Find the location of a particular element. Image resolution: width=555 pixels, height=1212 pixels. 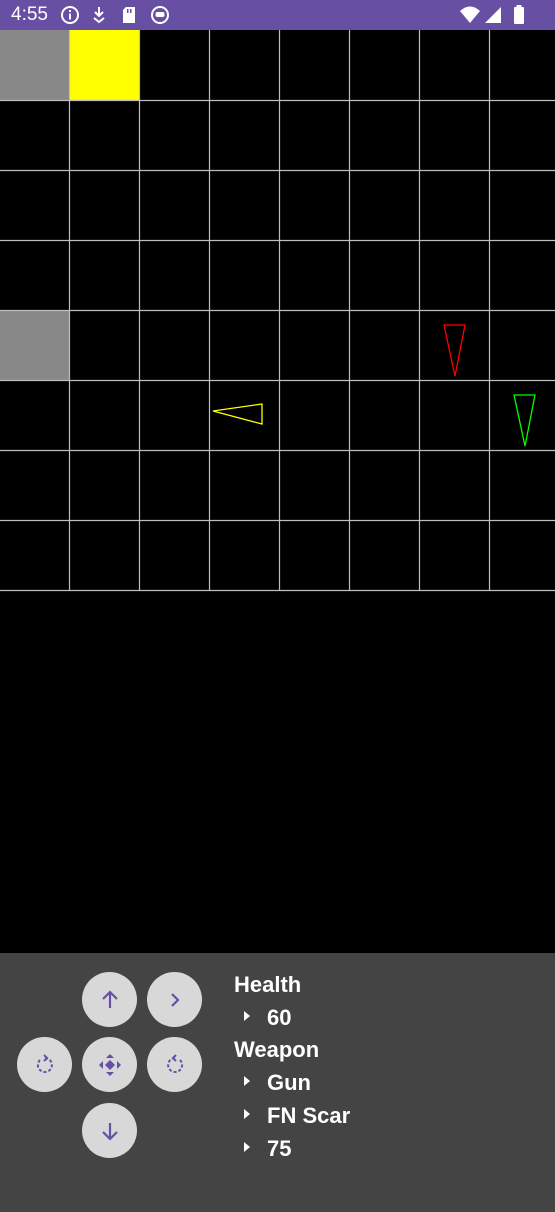

move-all-directions-icon is located at coordinates (109, 1064).